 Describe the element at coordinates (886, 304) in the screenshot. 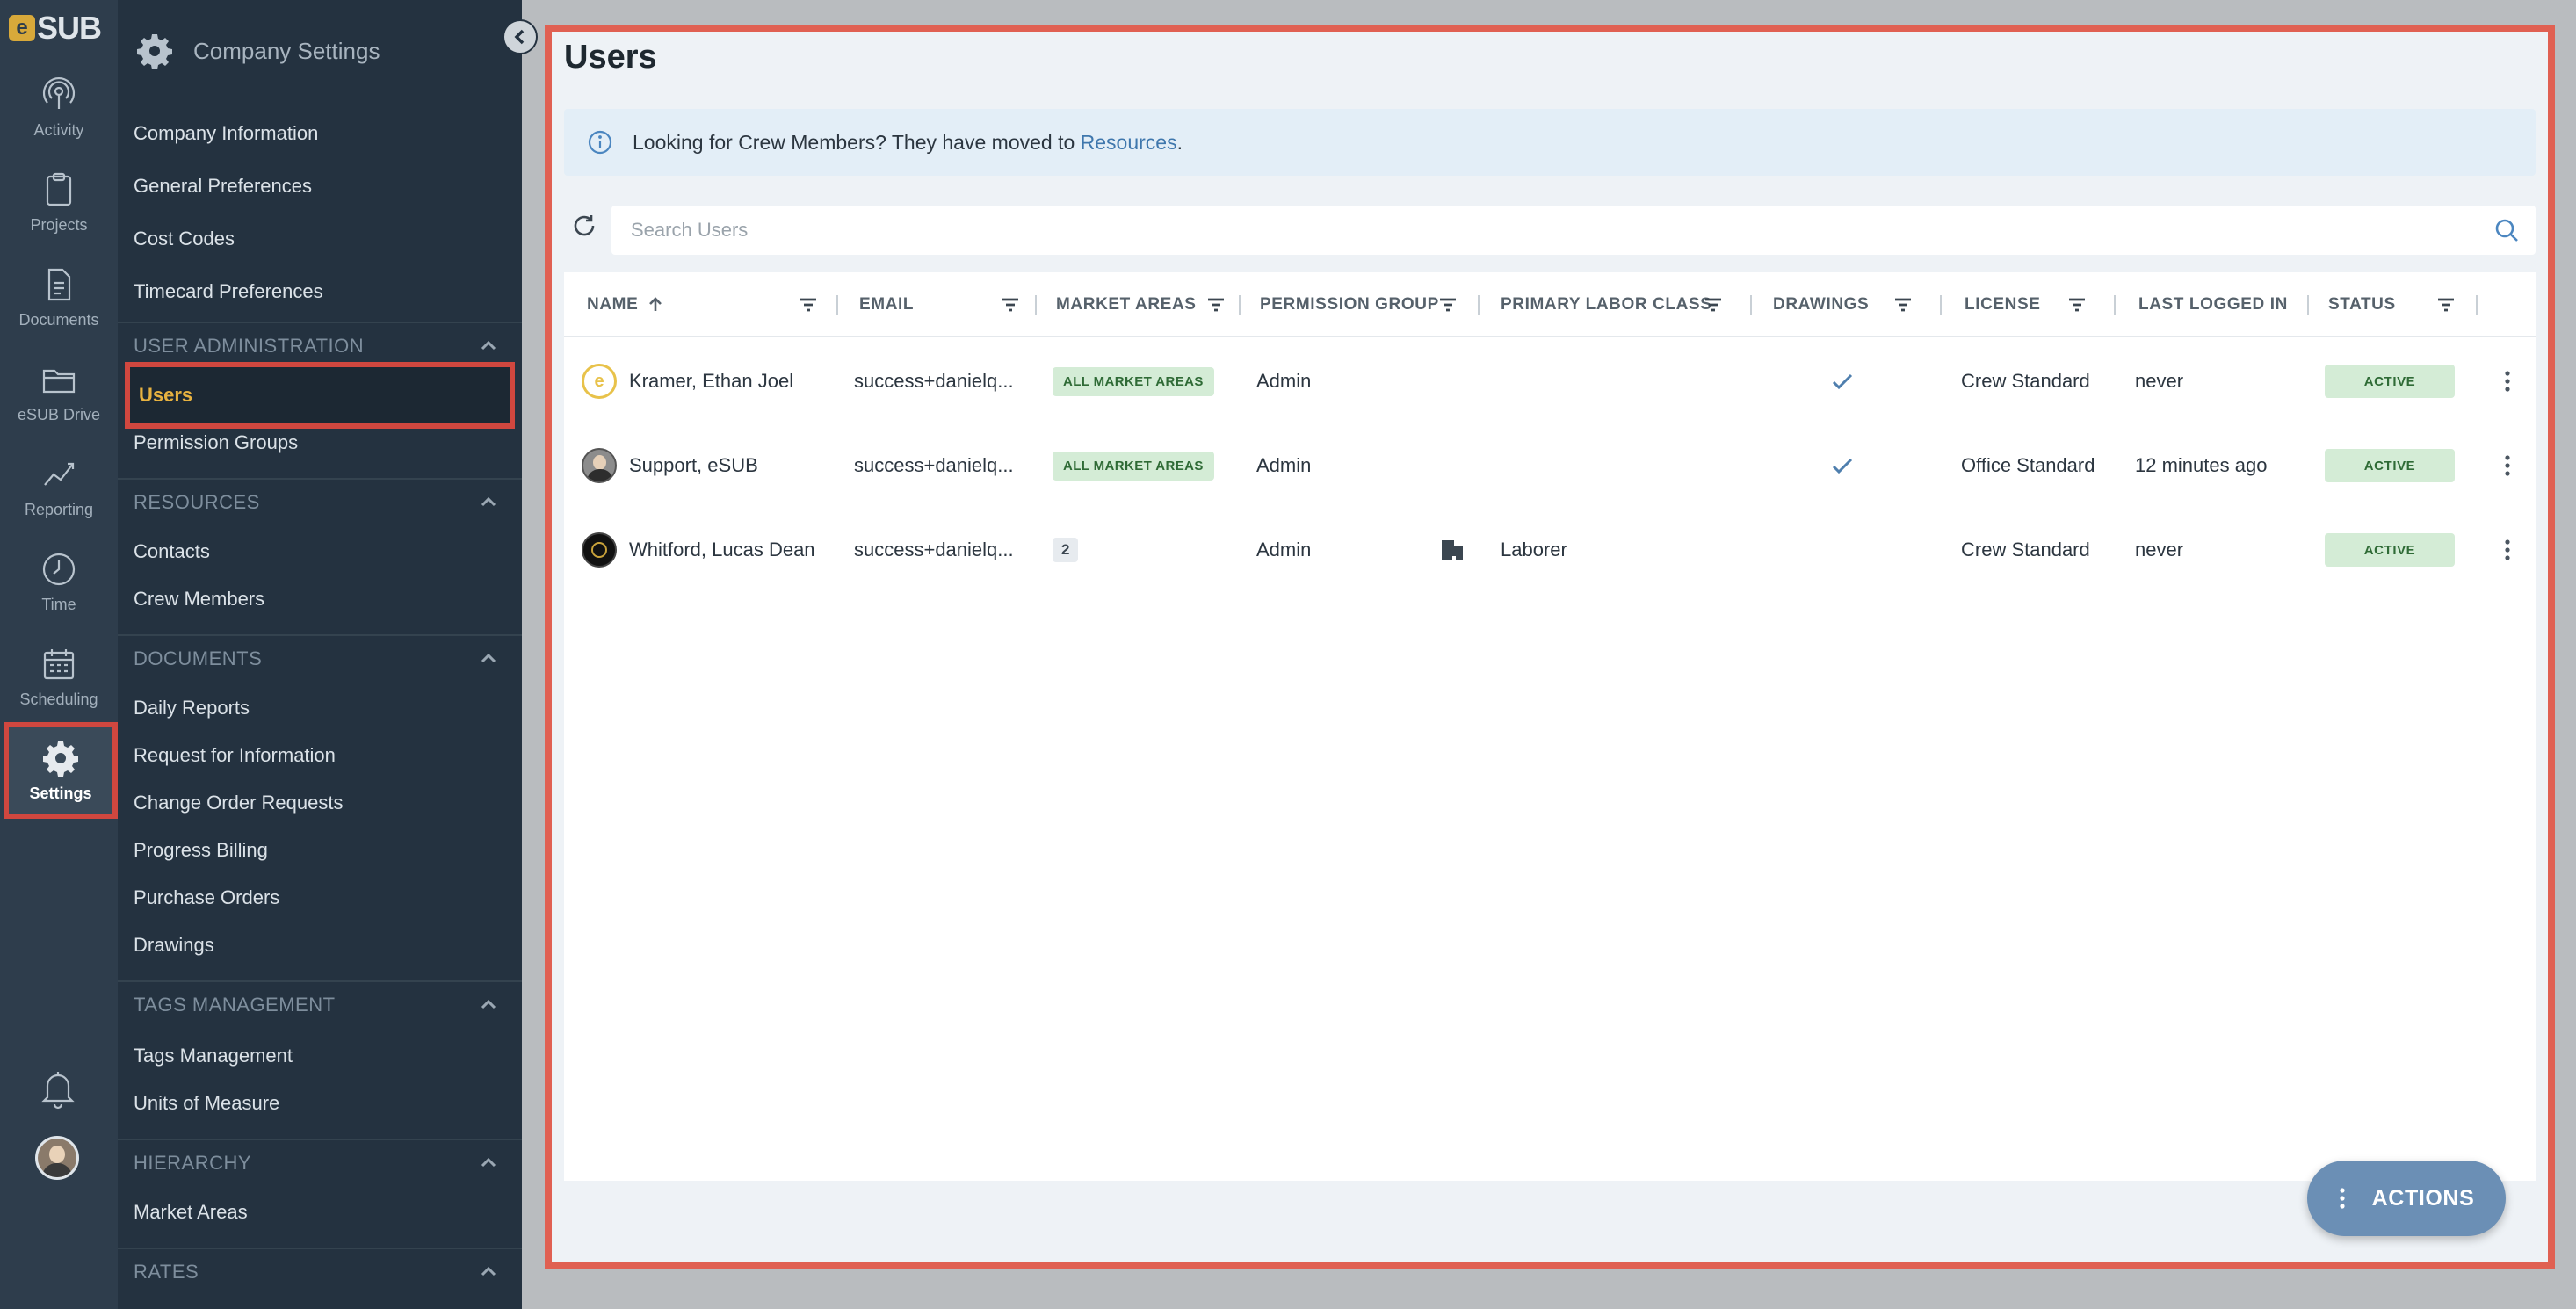

I see `column-header-email: EMAIL` at that location.